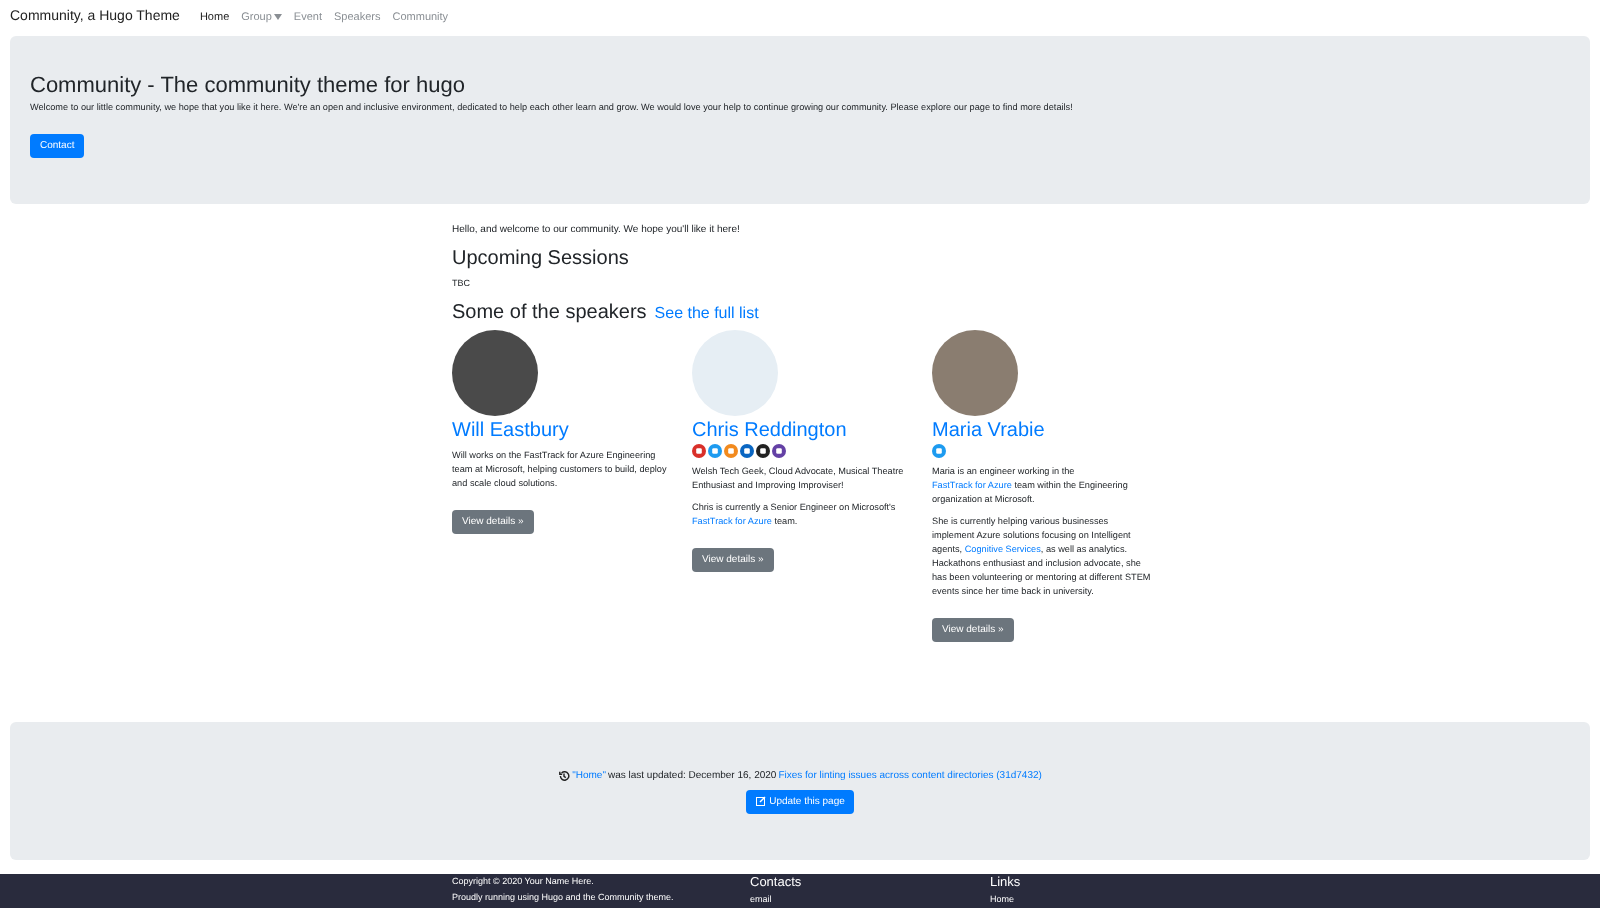 This screenshot has width=1600, height=908. What do you see at coordinates (248, 86) in the screenshot?
I see `hero-title: Community - The community theme for hugo` at bounding box center [248, 86].